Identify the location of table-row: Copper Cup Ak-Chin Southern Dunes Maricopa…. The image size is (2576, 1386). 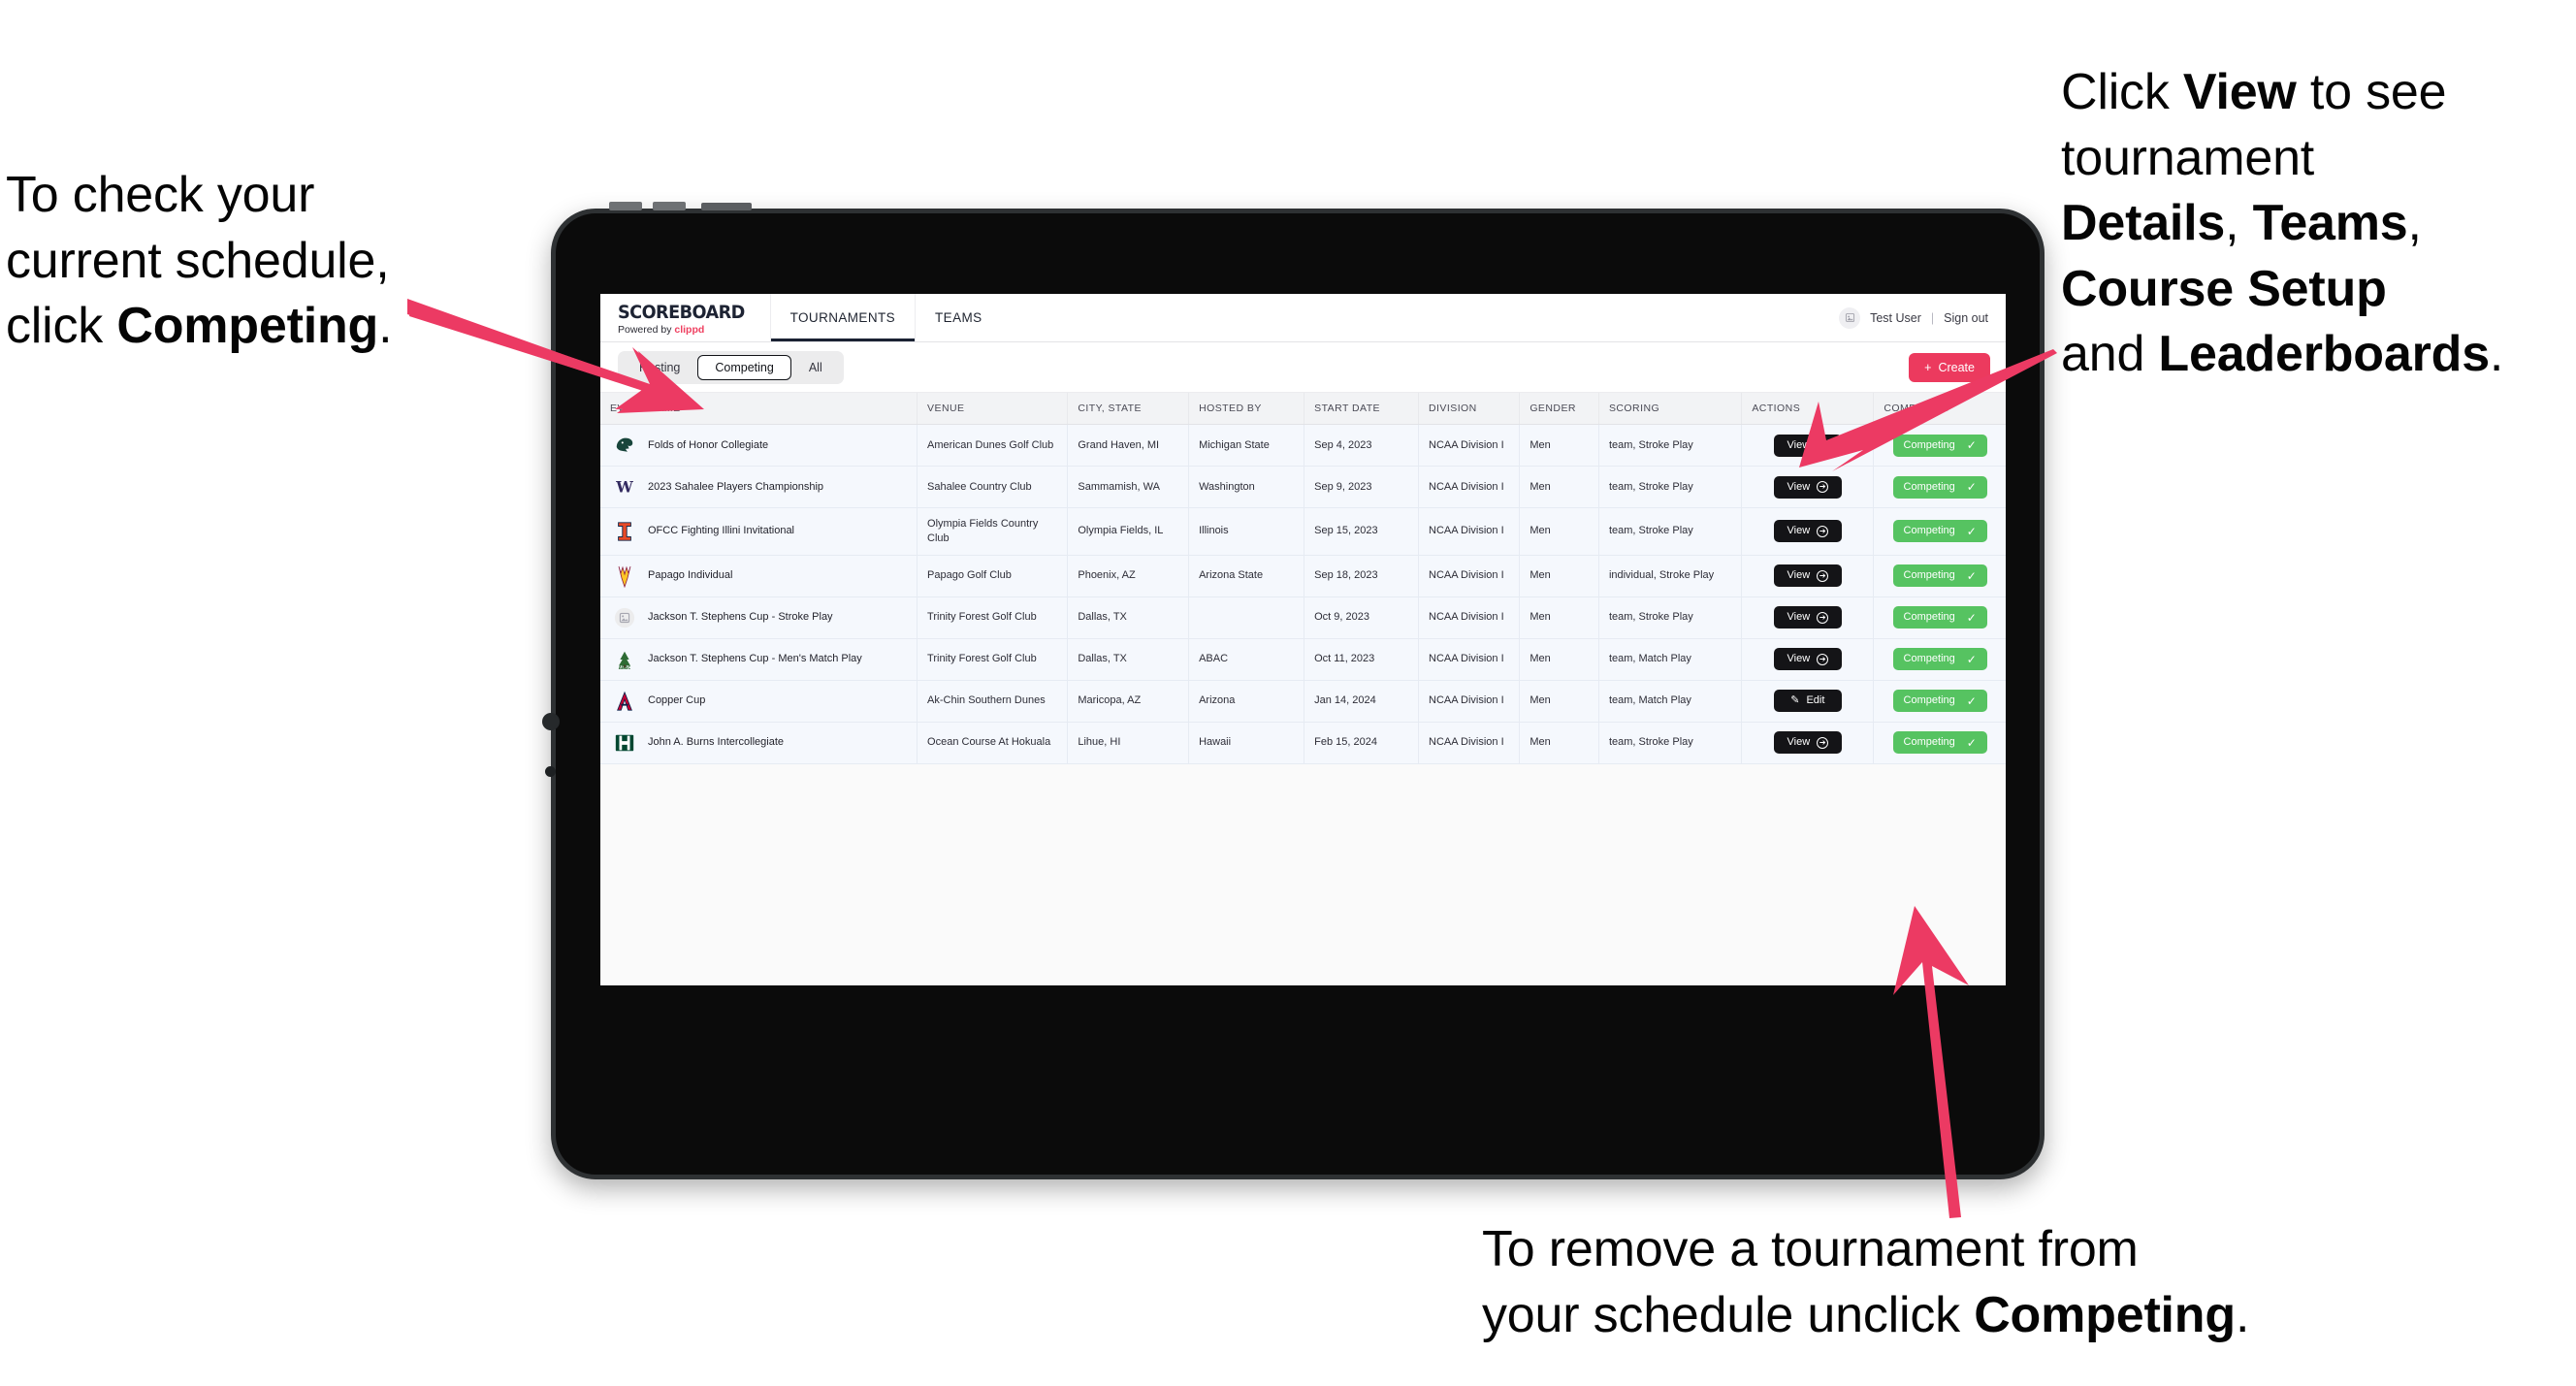
(1303, 701).